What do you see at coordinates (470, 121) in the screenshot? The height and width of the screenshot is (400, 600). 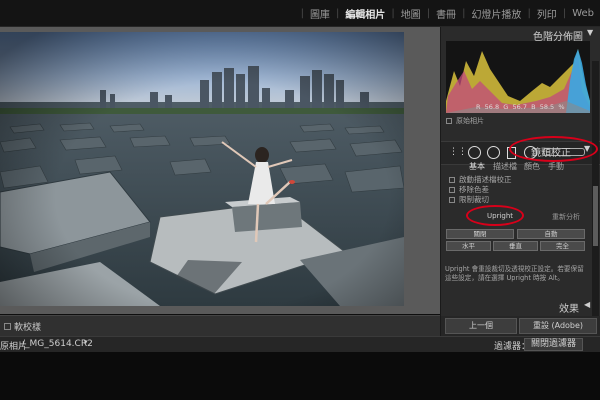 I see `original-photo-label: 原始相片` at bounding box center [470, 121].